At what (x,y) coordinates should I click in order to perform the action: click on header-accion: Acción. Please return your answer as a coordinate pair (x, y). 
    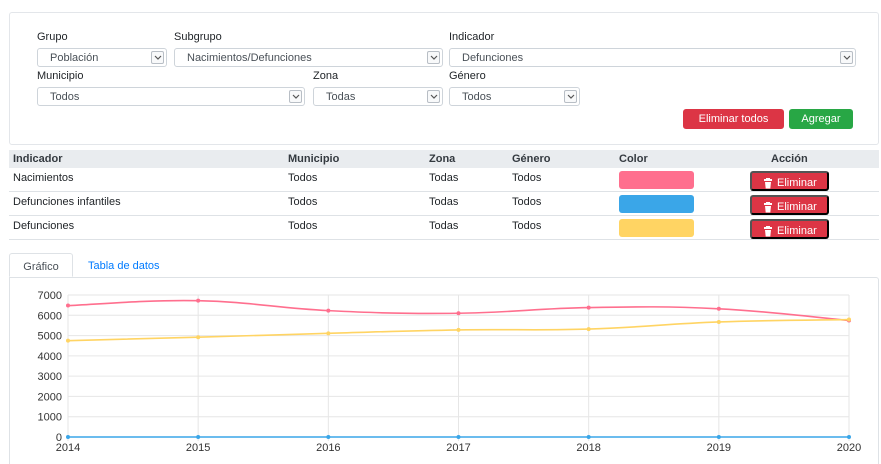
    Looking at the image, I should click on (789, 159).